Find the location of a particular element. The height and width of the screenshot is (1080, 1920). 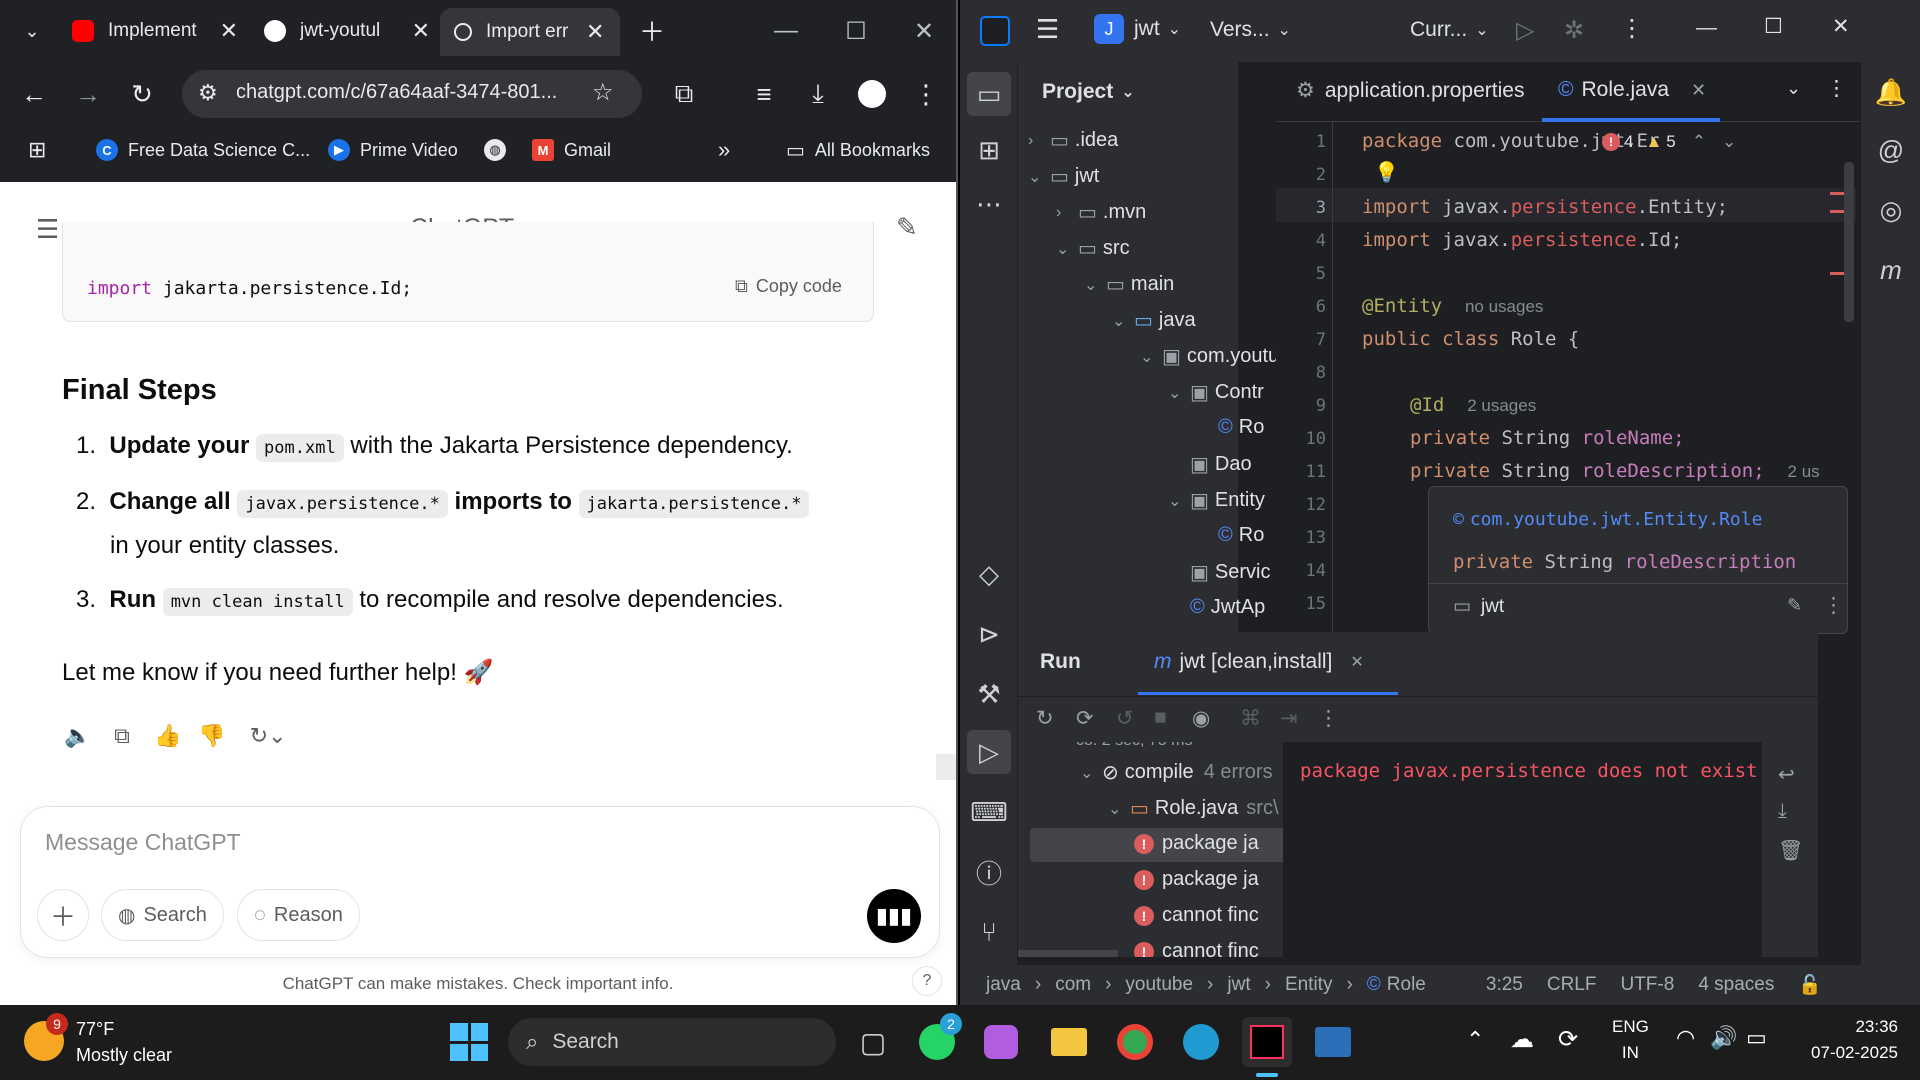

caret-position: 3:25 is located at coordinates (1504, 985).